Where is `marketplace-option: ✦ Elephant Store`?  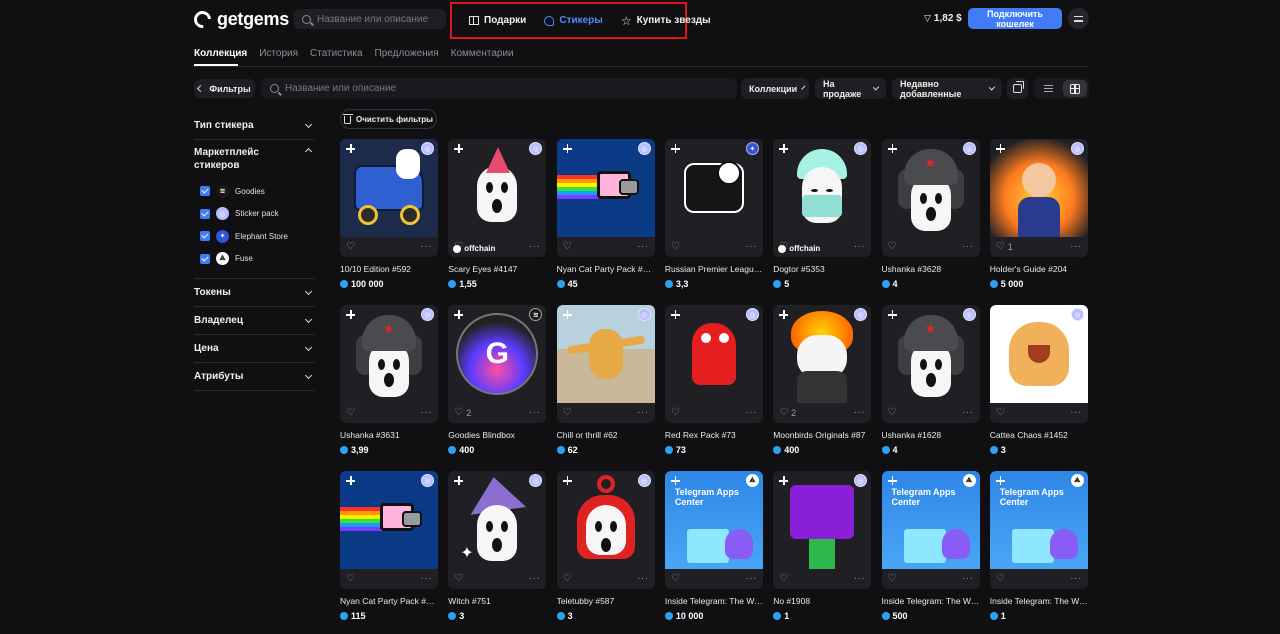
marketplace-option: ✦ Elephant Store is located at coordinates (257, 236).